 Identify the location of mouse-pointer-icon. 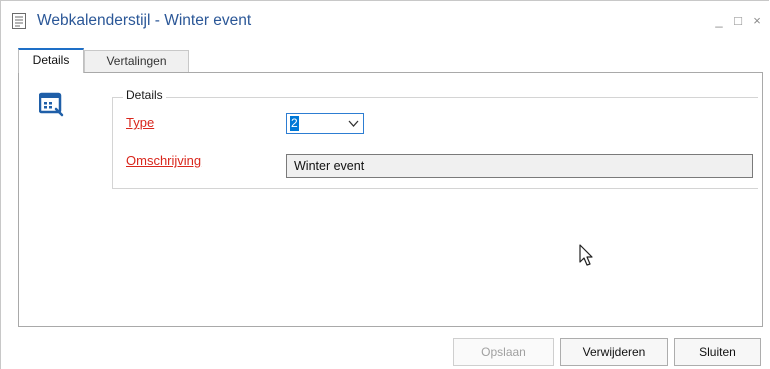
(586, 255).